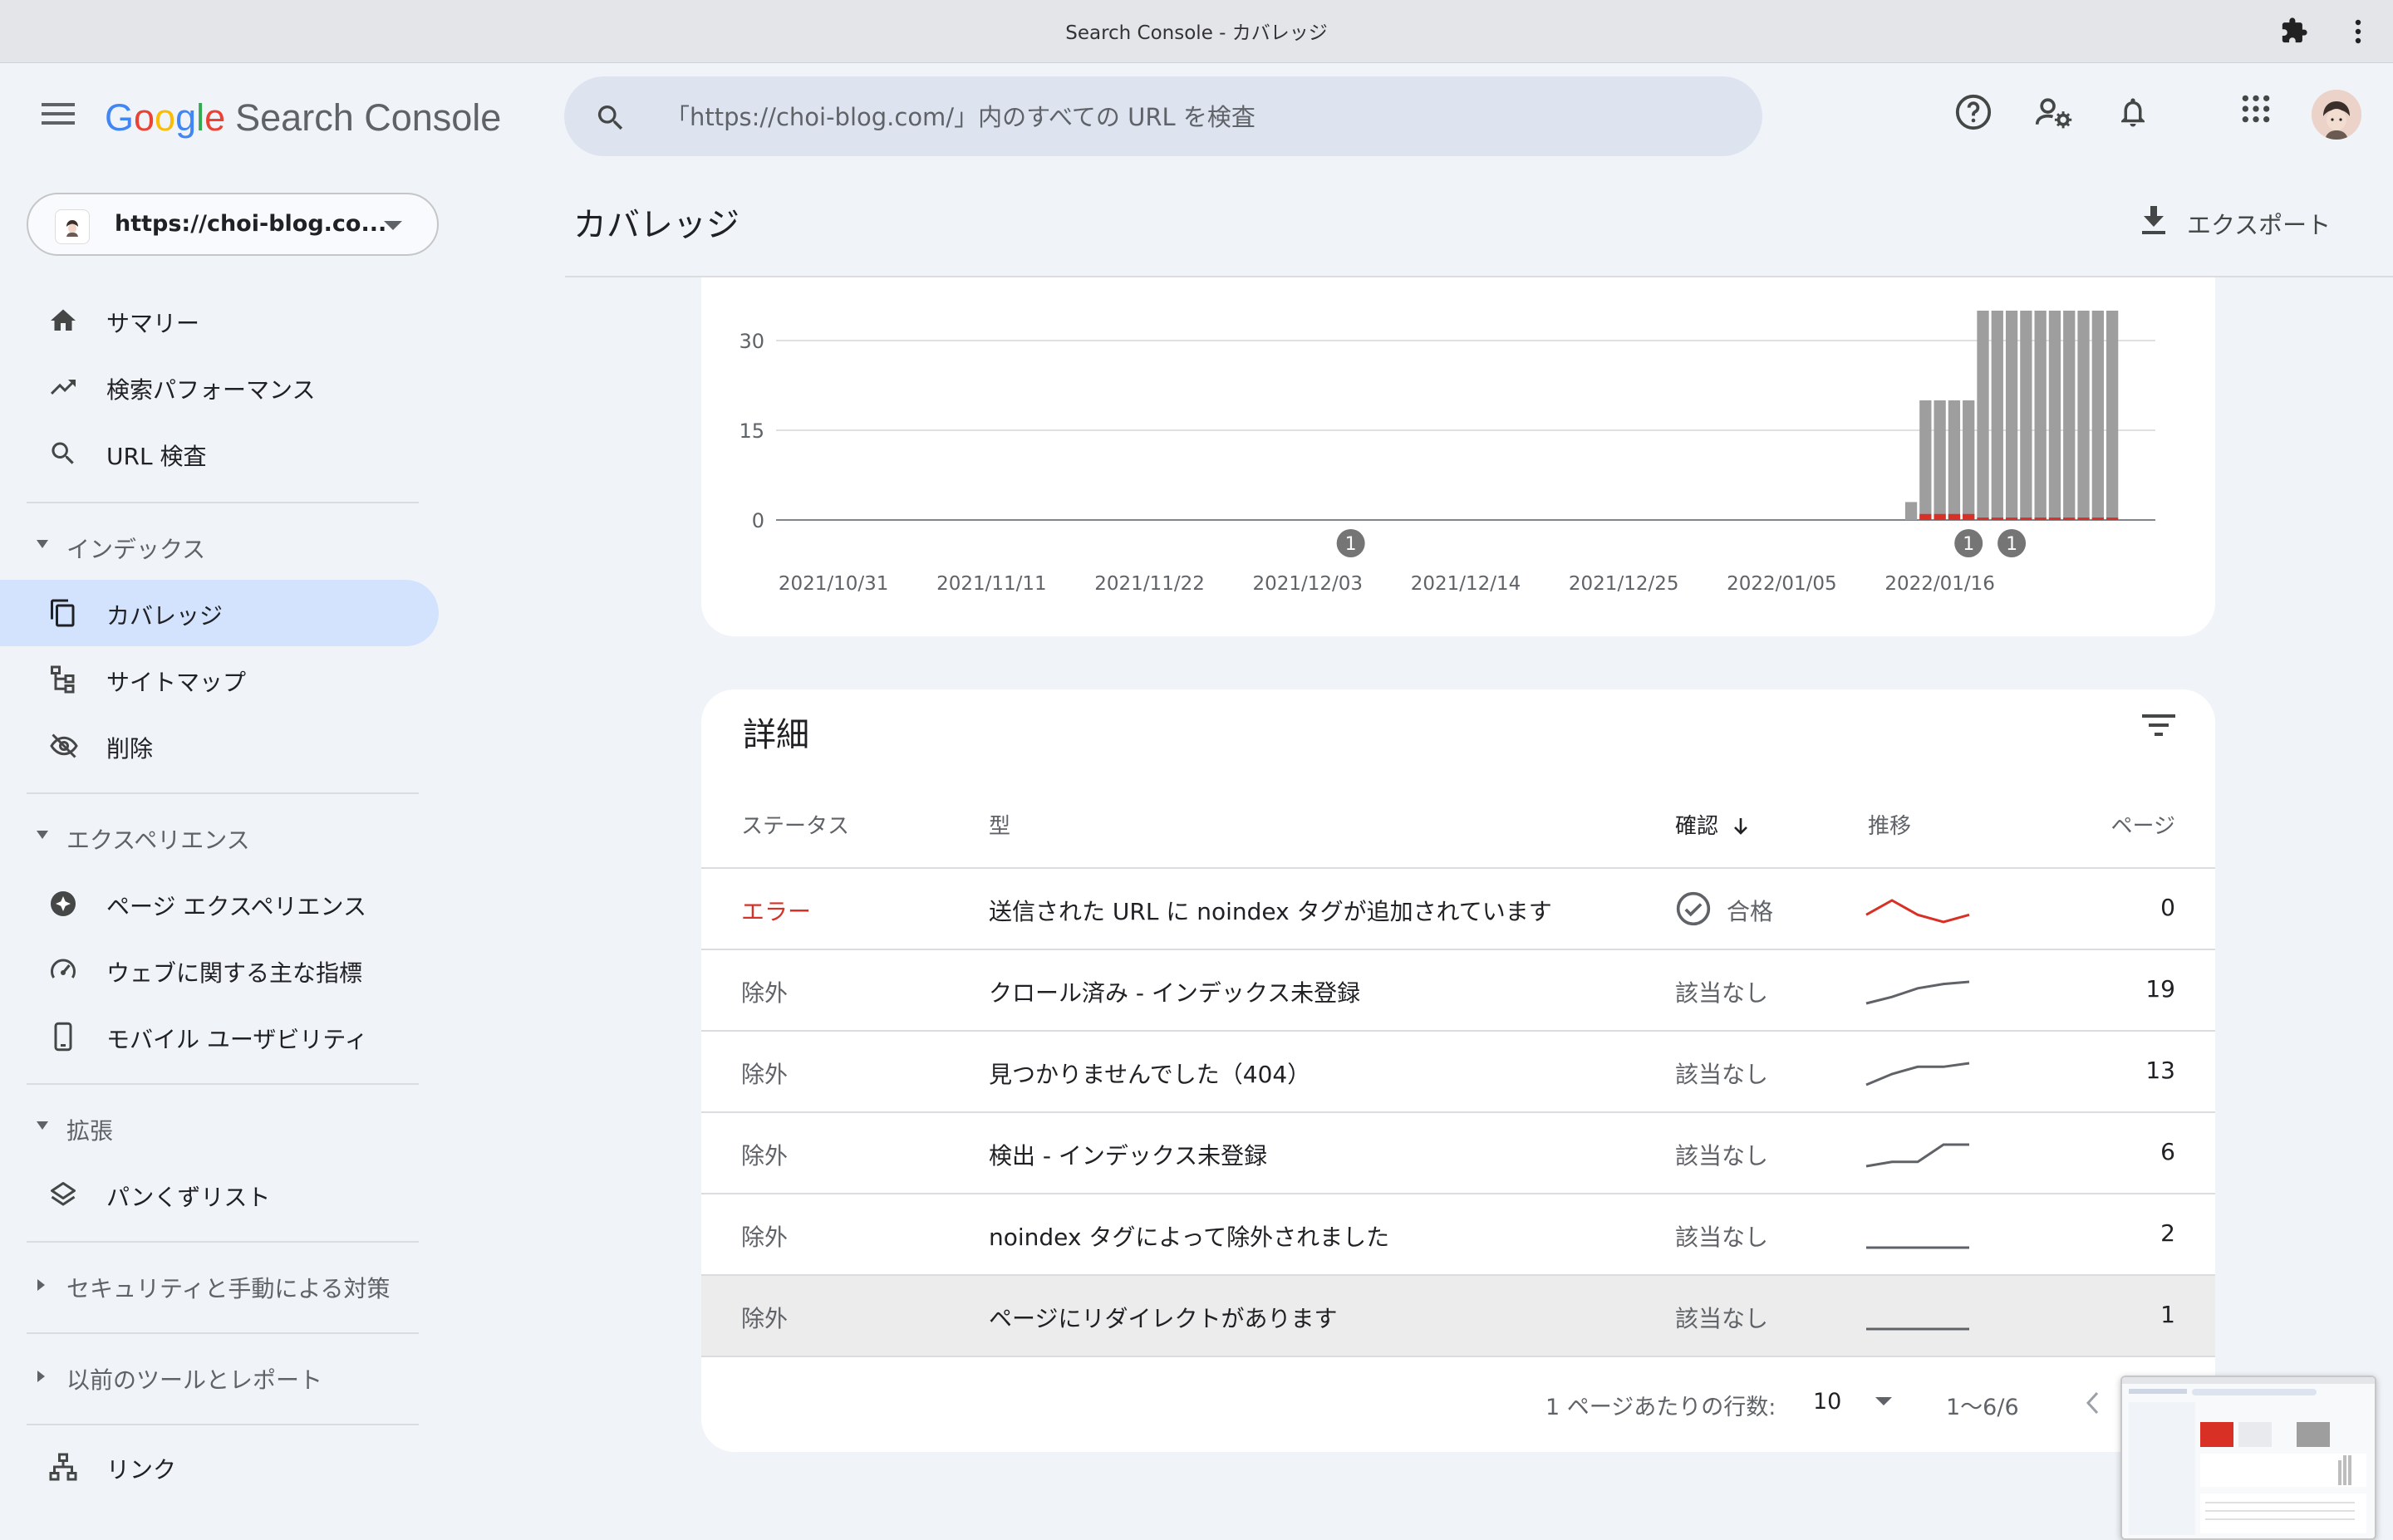 This screenshot has height=1540, width=2393. Describe the element at coordinates (63, 613) in the screenshot. I see `pages-icon` at that location.